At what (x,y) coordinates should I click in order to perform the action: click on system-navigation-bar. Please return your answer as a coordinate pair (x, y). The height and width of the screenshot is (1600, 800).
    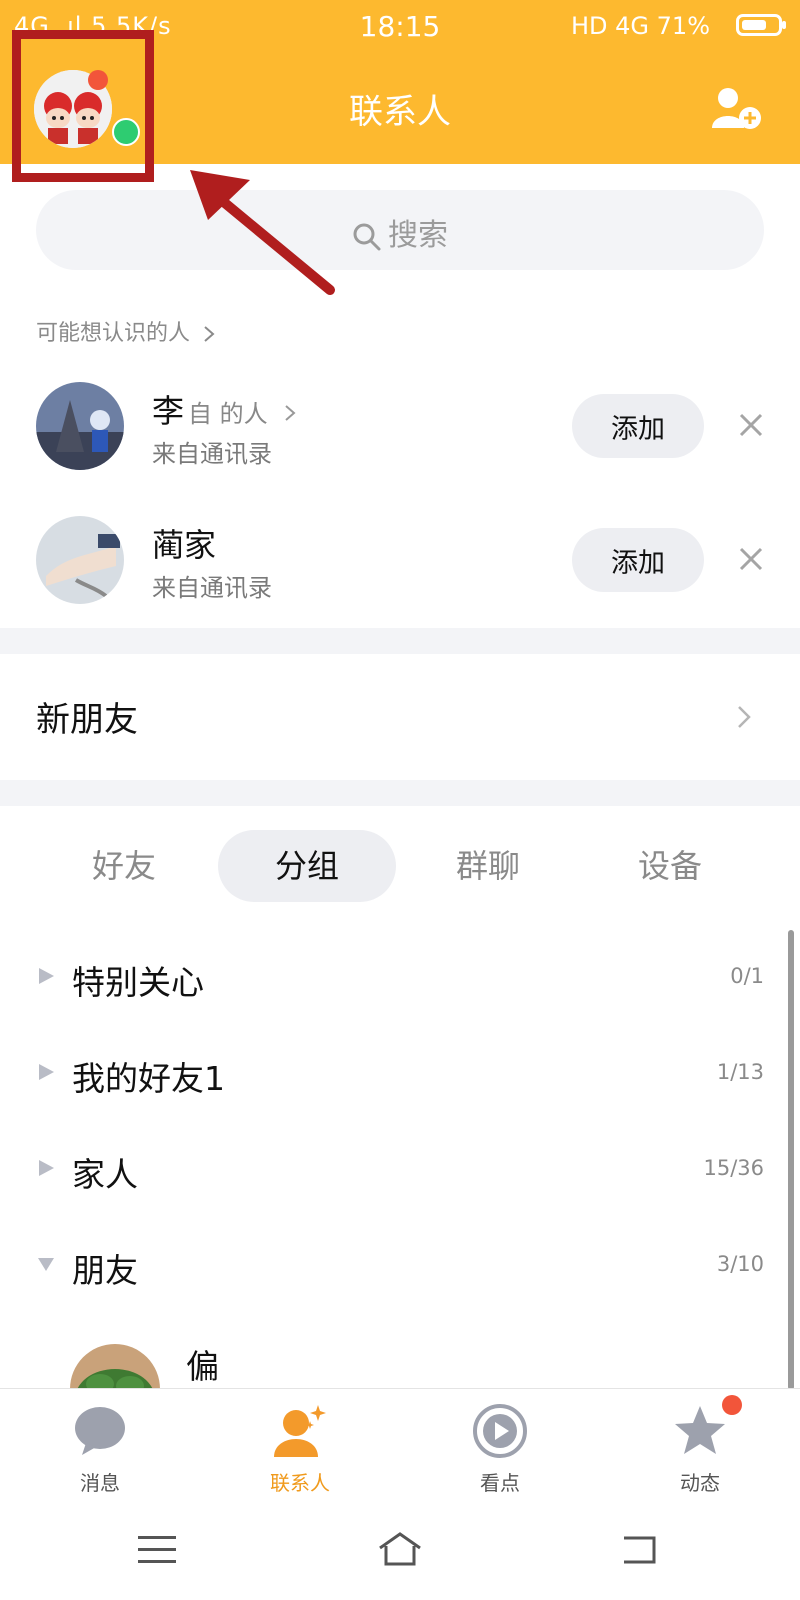
    Looking at the image, I should click on (400, 1549).